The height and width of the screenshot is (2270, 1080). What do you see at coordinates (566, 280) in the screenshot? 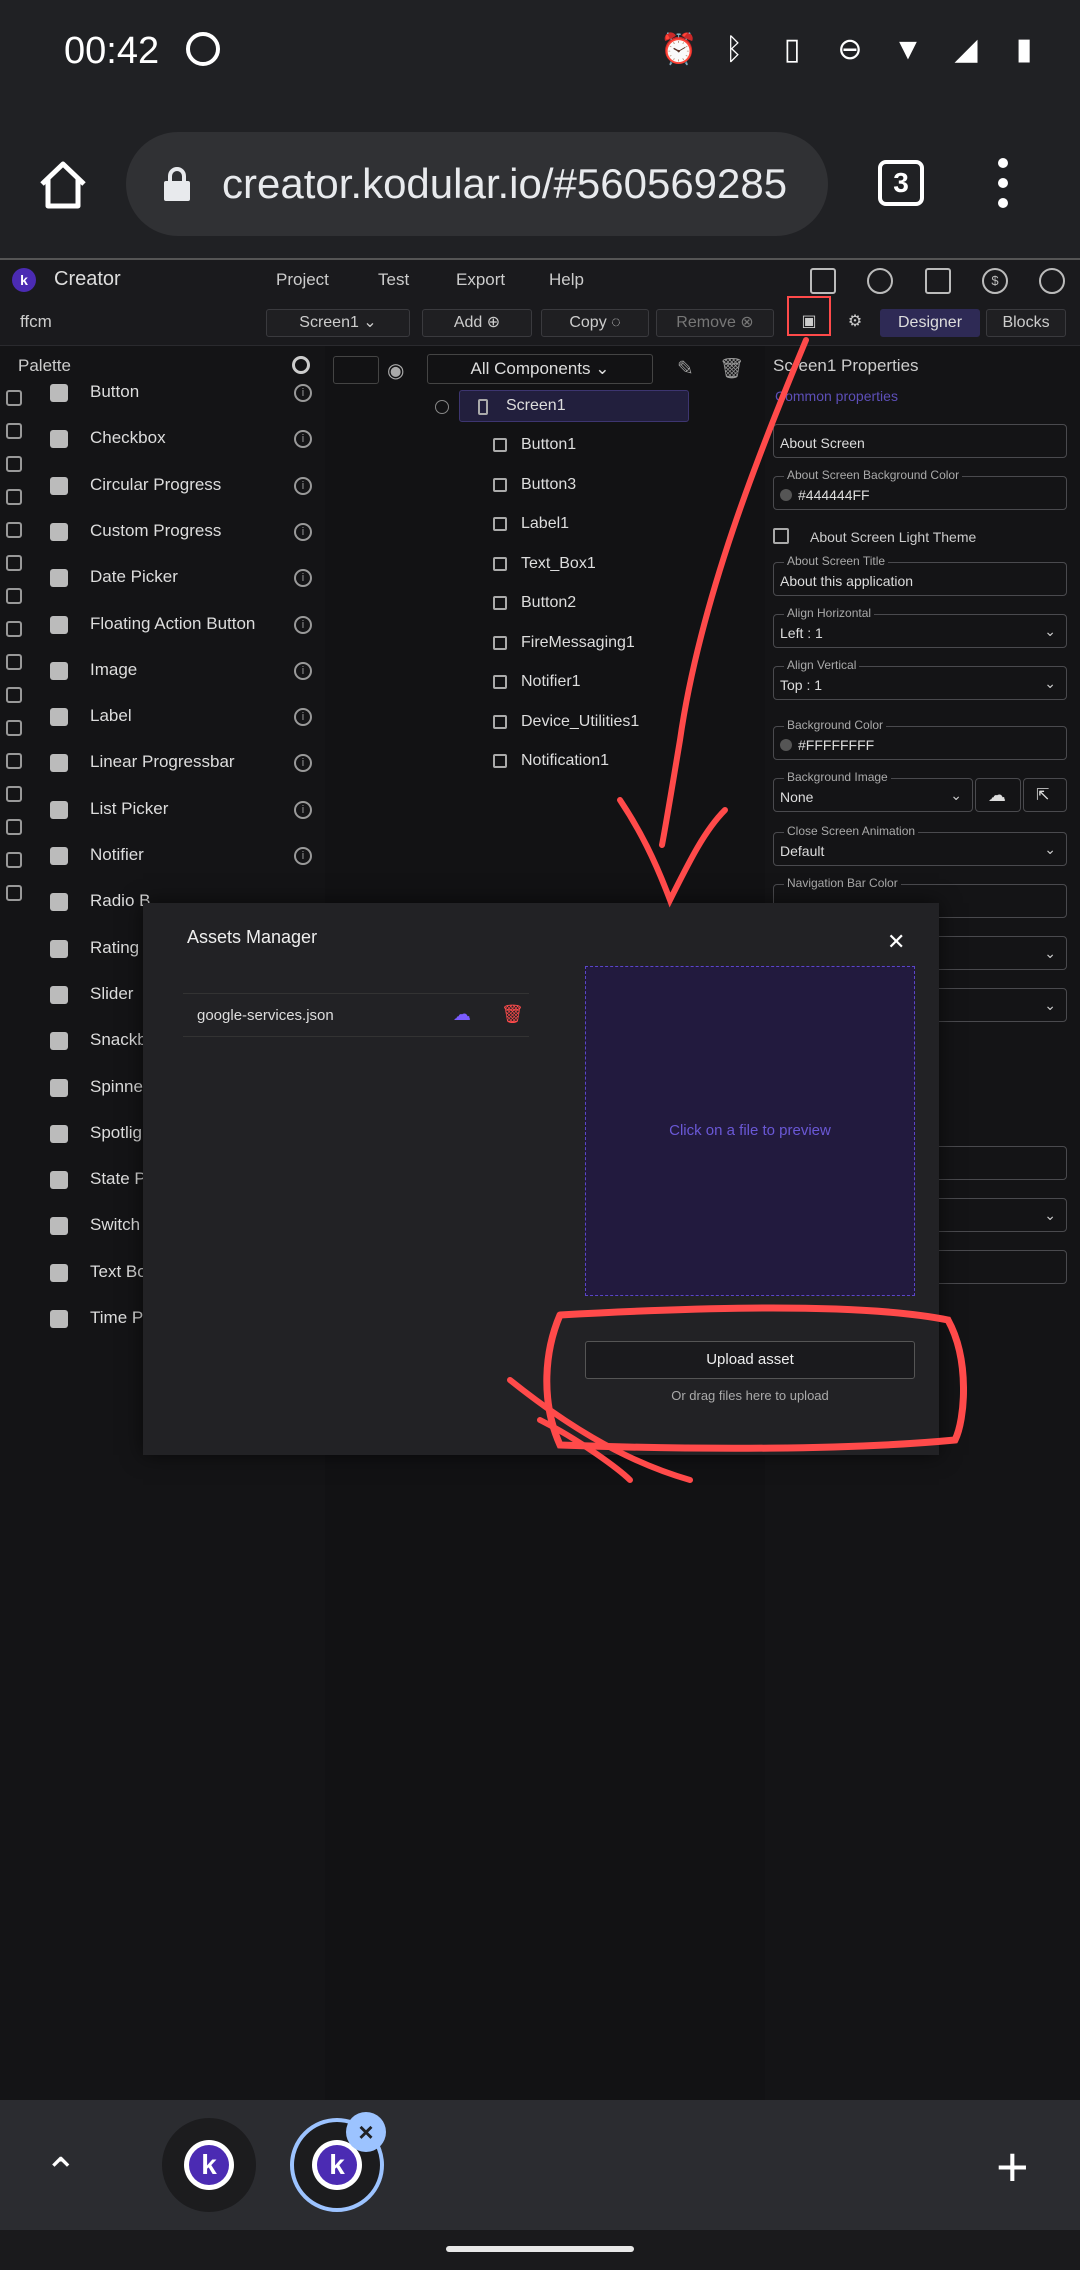
I see `menu-help: Help` at bounding box center [566, 280].